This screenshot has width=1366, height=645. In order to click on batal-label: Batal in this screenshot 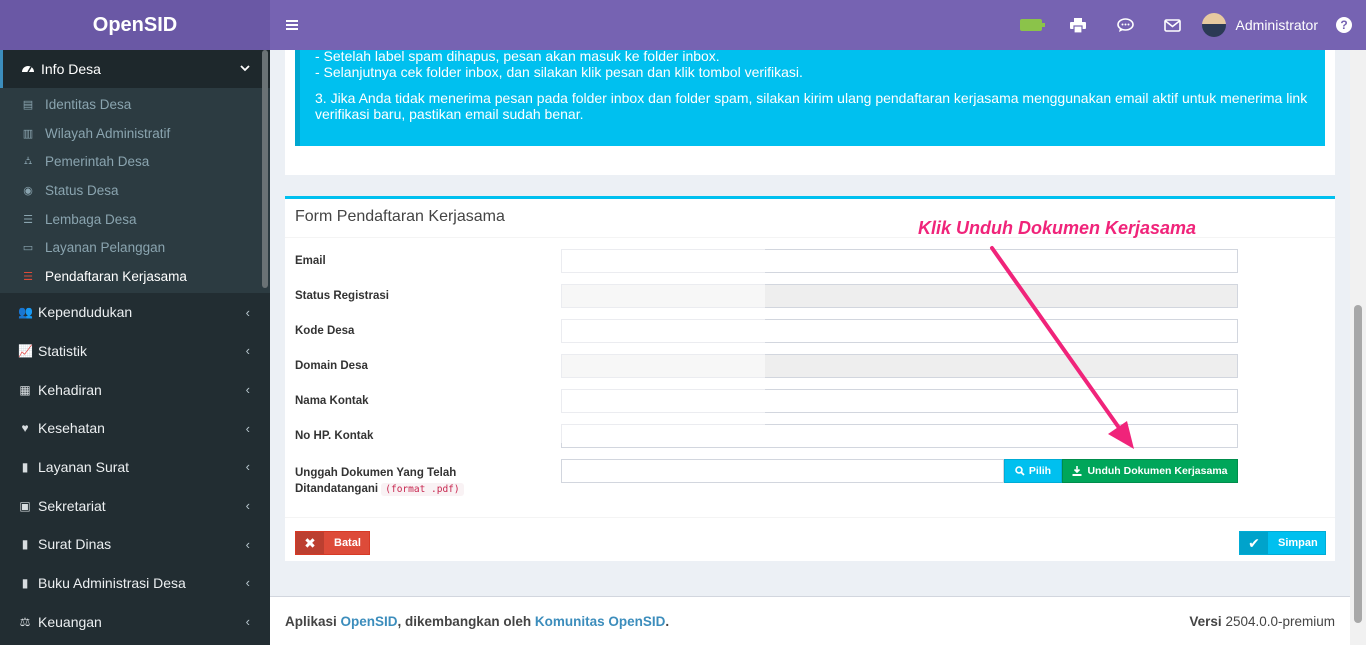, I will do `click(347, 543)`.